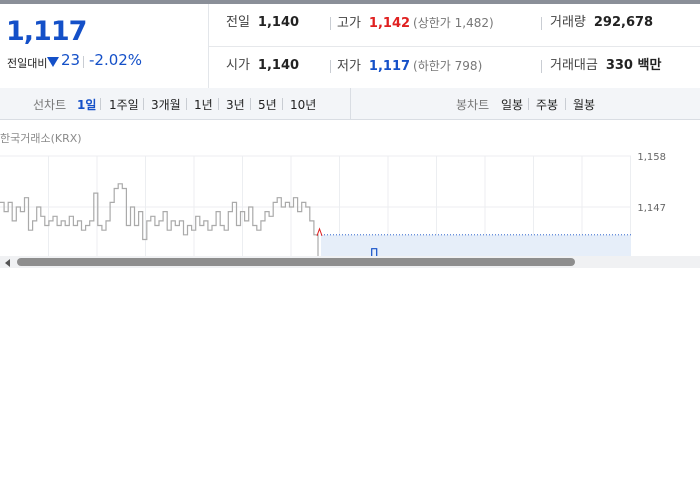 The width and height of the screenshot is (700, 490). I want to click on low-label: 저가, so click(349, 66).